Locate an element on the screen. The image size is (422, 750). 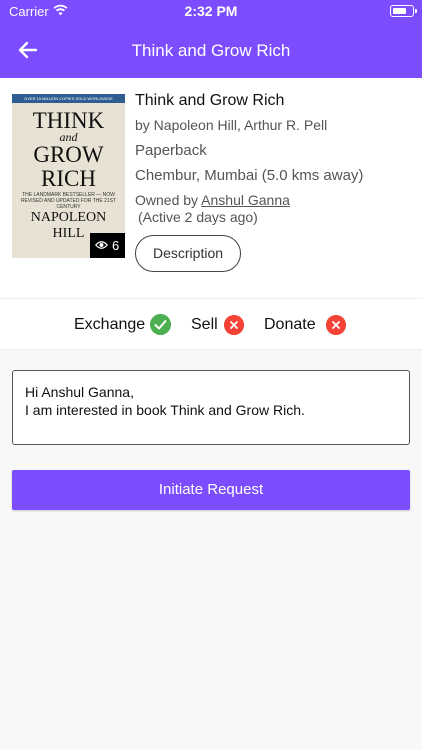
view-count: 6 is located at coordinates (116, 245).